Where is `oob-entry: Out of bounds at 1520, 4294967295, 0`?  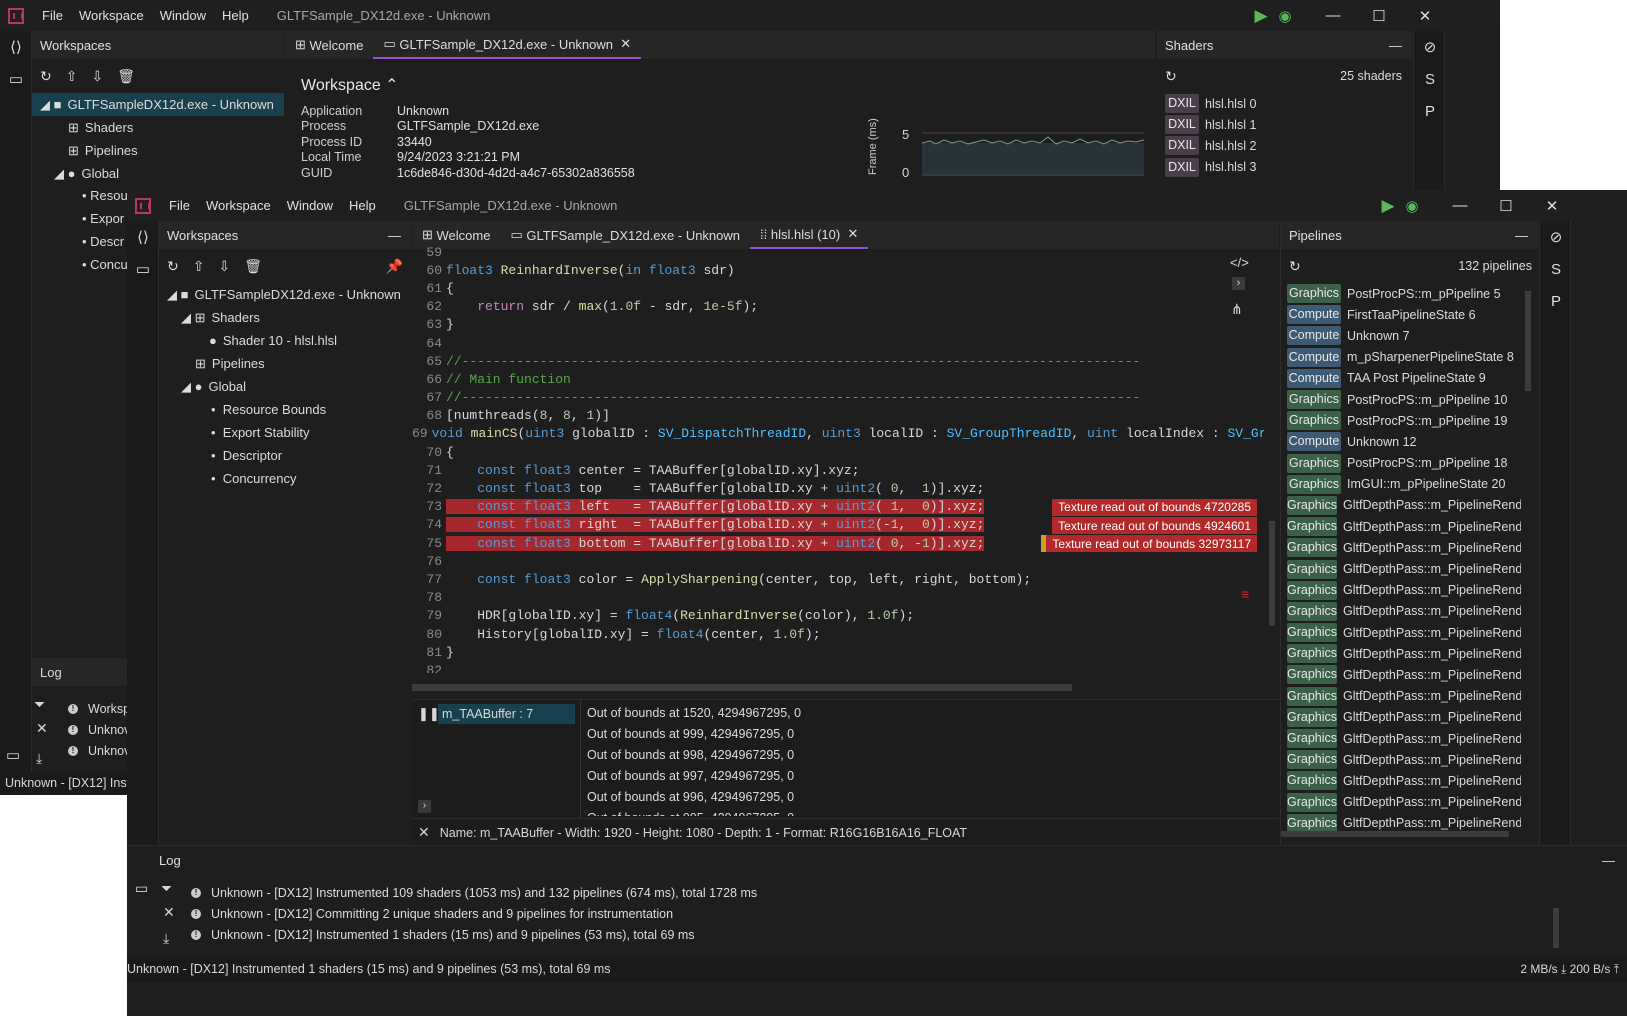 oob-entry: Out of bounds at 1520, 4294967295, 0 is located at coordinates (694, 712).